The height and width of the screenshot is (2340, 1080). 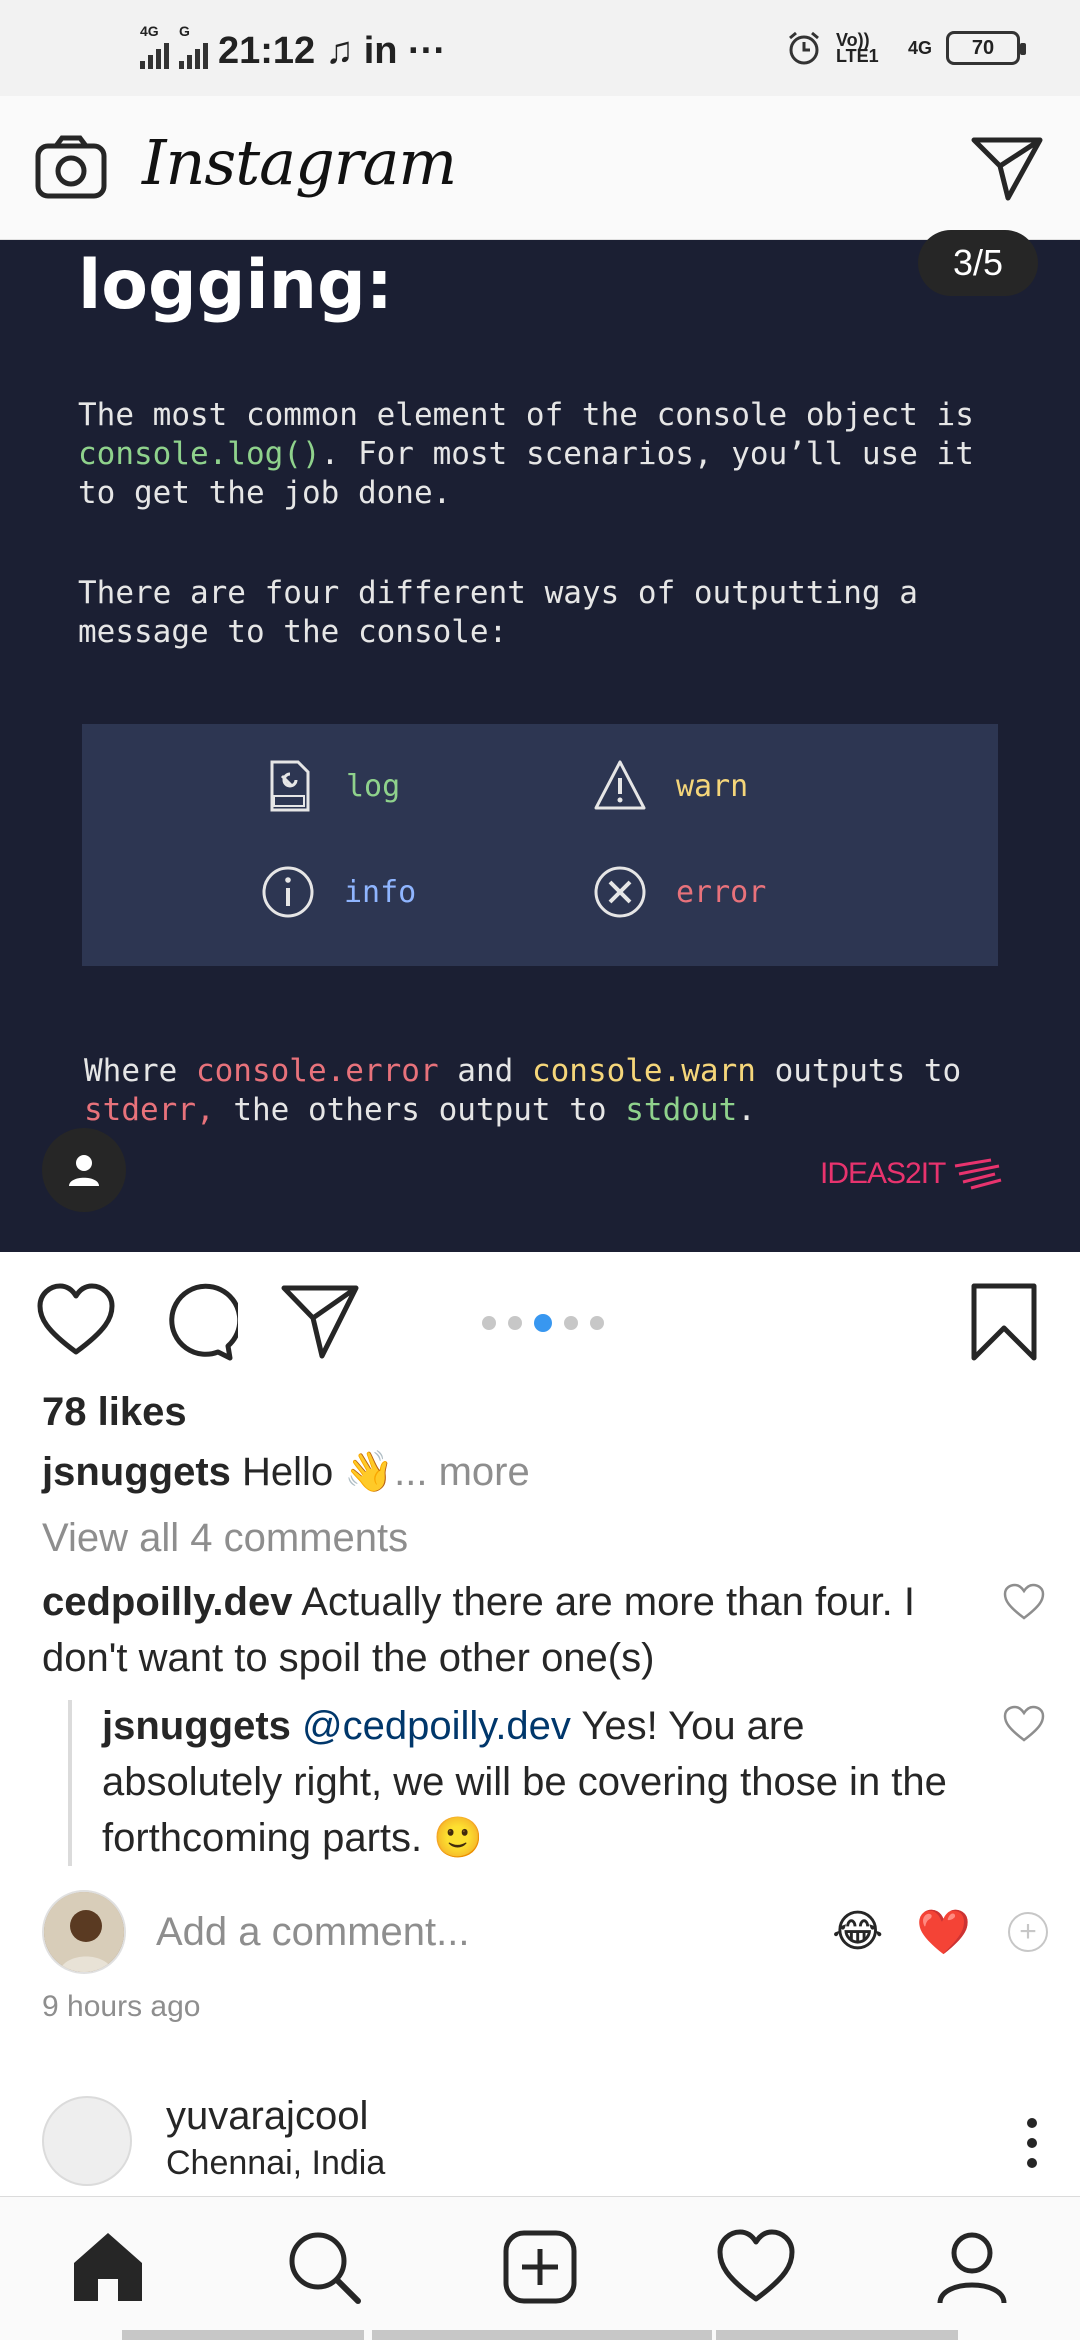 What do you see at coordinates (540, 1935) in the screenshot?
I see `add-comment-row: Add a comment... 😂 ❤️ +` at bounding box center [540, 1935].